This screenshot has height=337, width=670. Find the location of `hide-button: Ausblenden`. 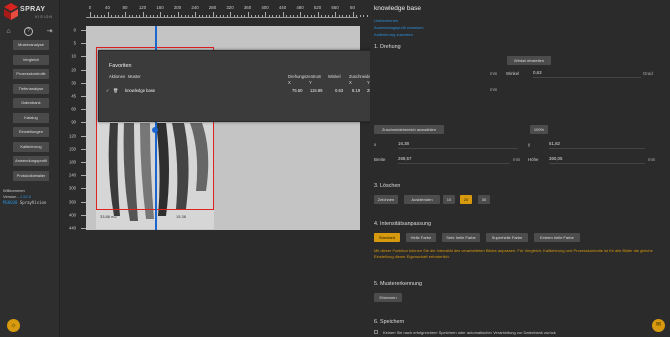

hide-button: Ausblenden is located at coordinates (422, 199).